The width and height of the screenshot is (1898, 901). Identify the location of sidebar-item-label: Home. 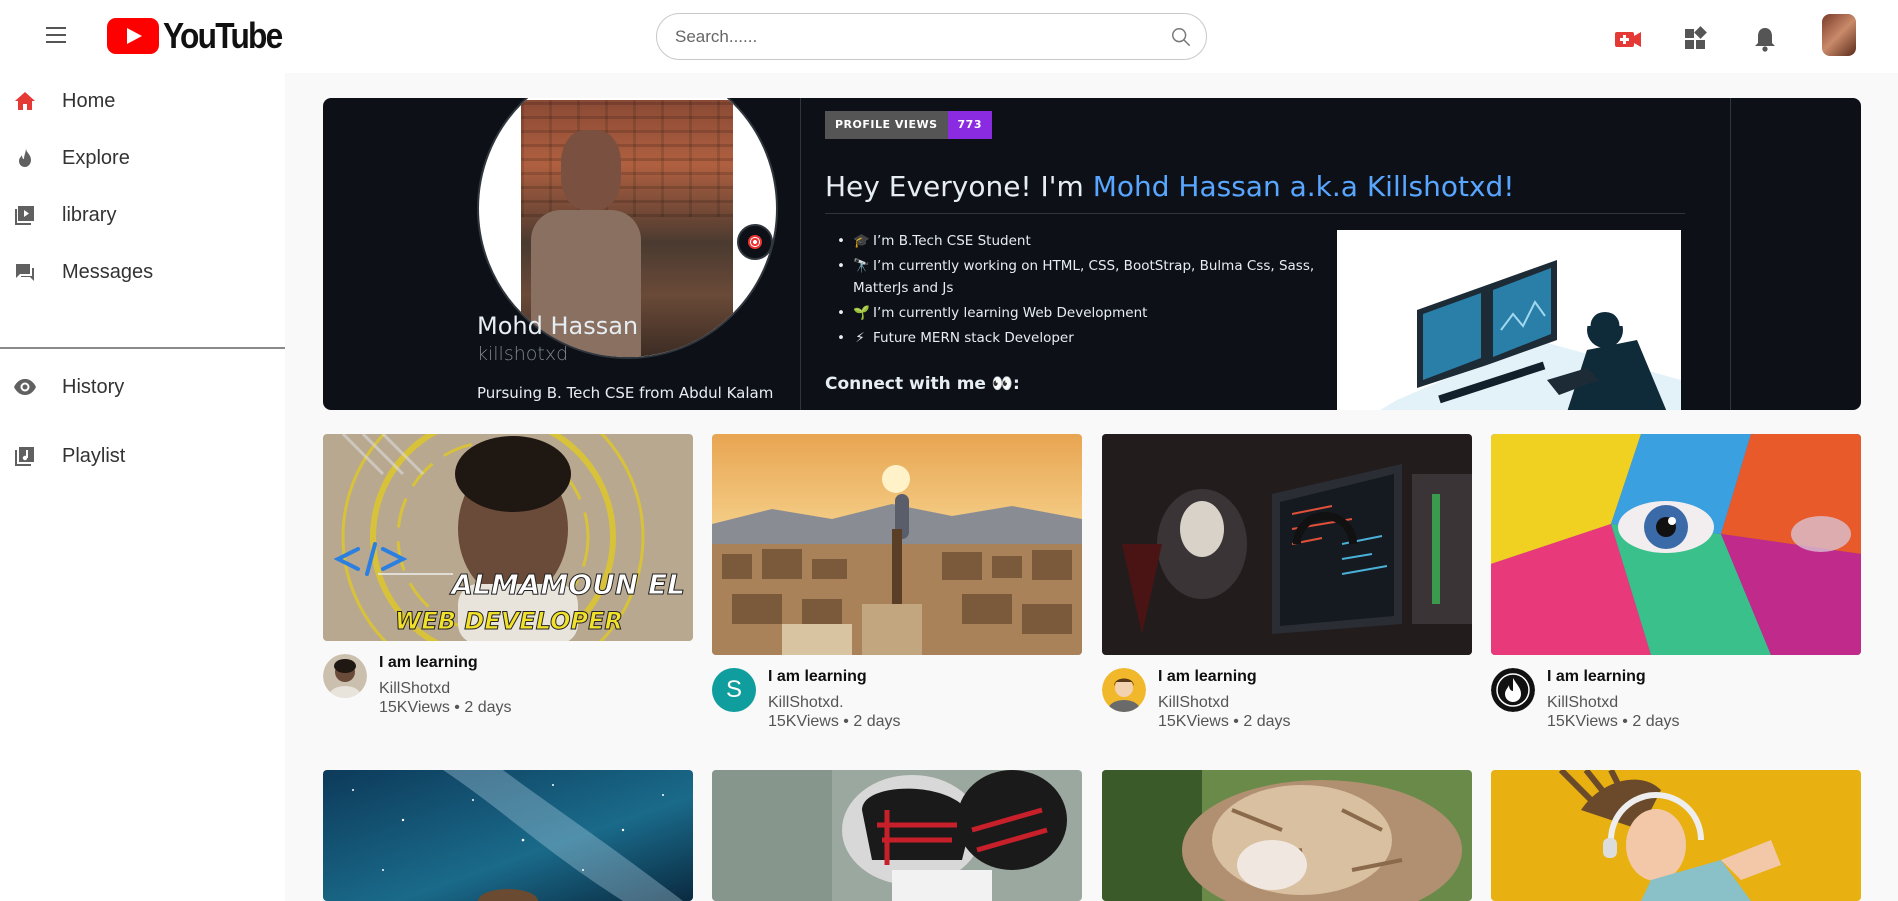
(89, 100).